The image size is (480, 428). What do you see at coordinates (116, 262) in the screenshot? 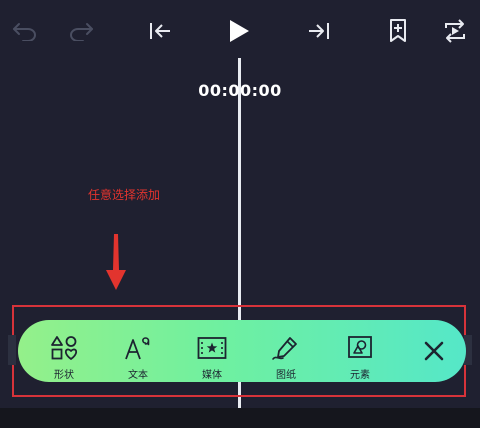
I see `annotation-arrow-icon` at bounding box center [116, 262].